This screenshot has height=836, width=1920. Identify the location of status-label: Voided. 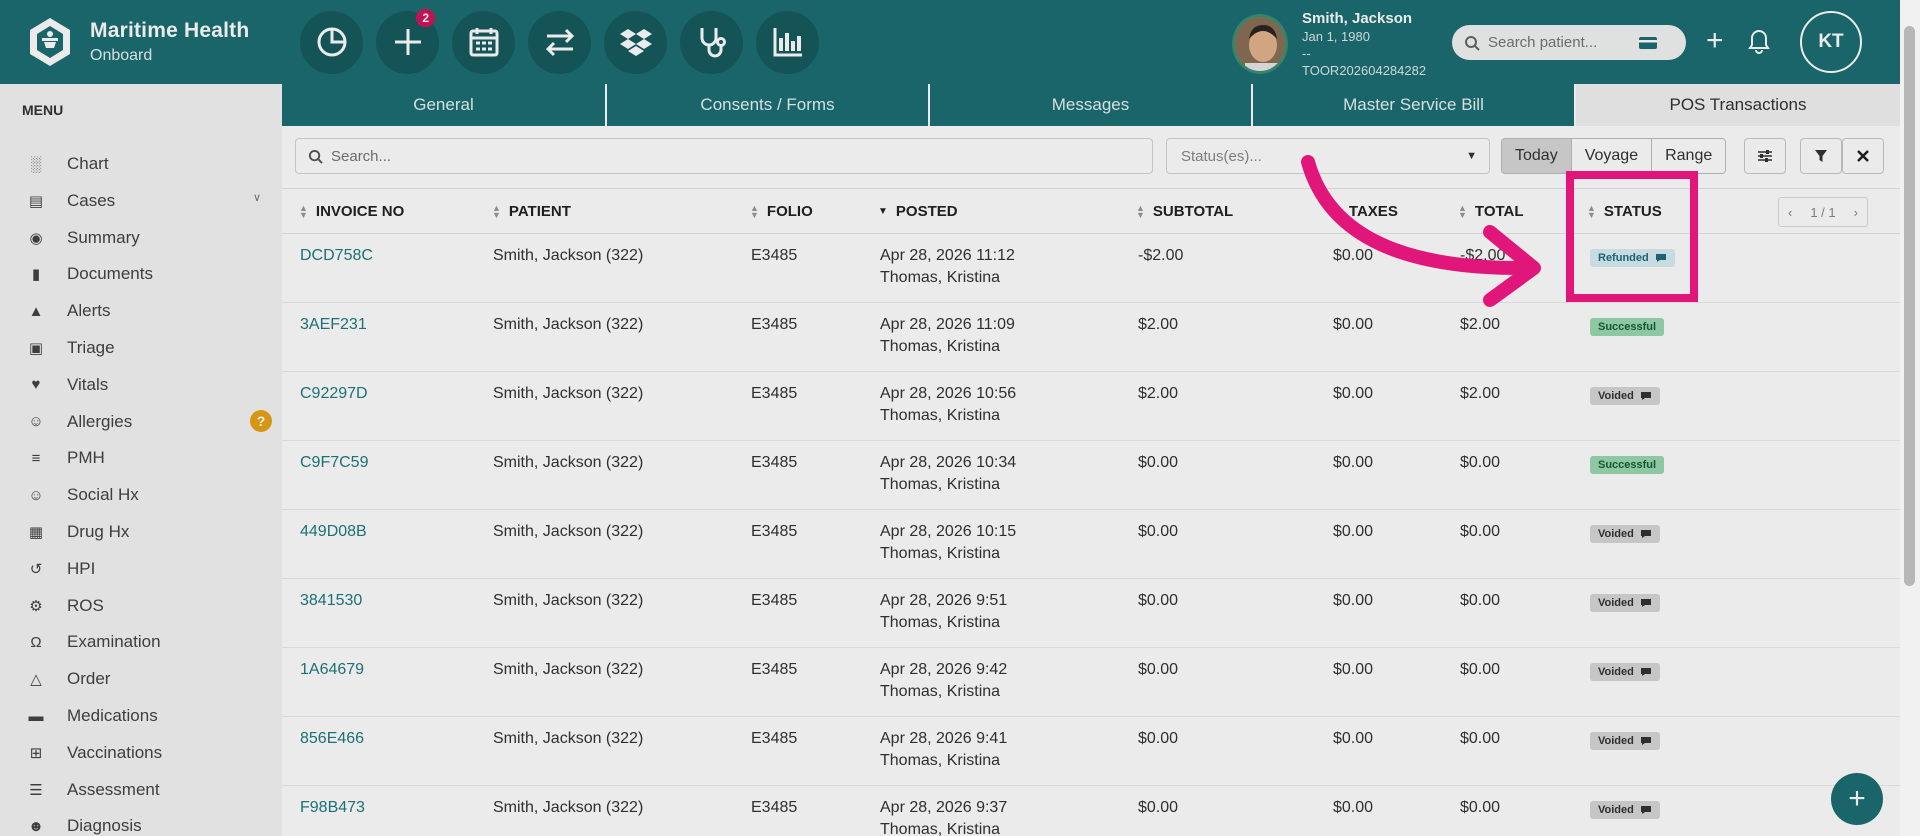
(1616, 603).